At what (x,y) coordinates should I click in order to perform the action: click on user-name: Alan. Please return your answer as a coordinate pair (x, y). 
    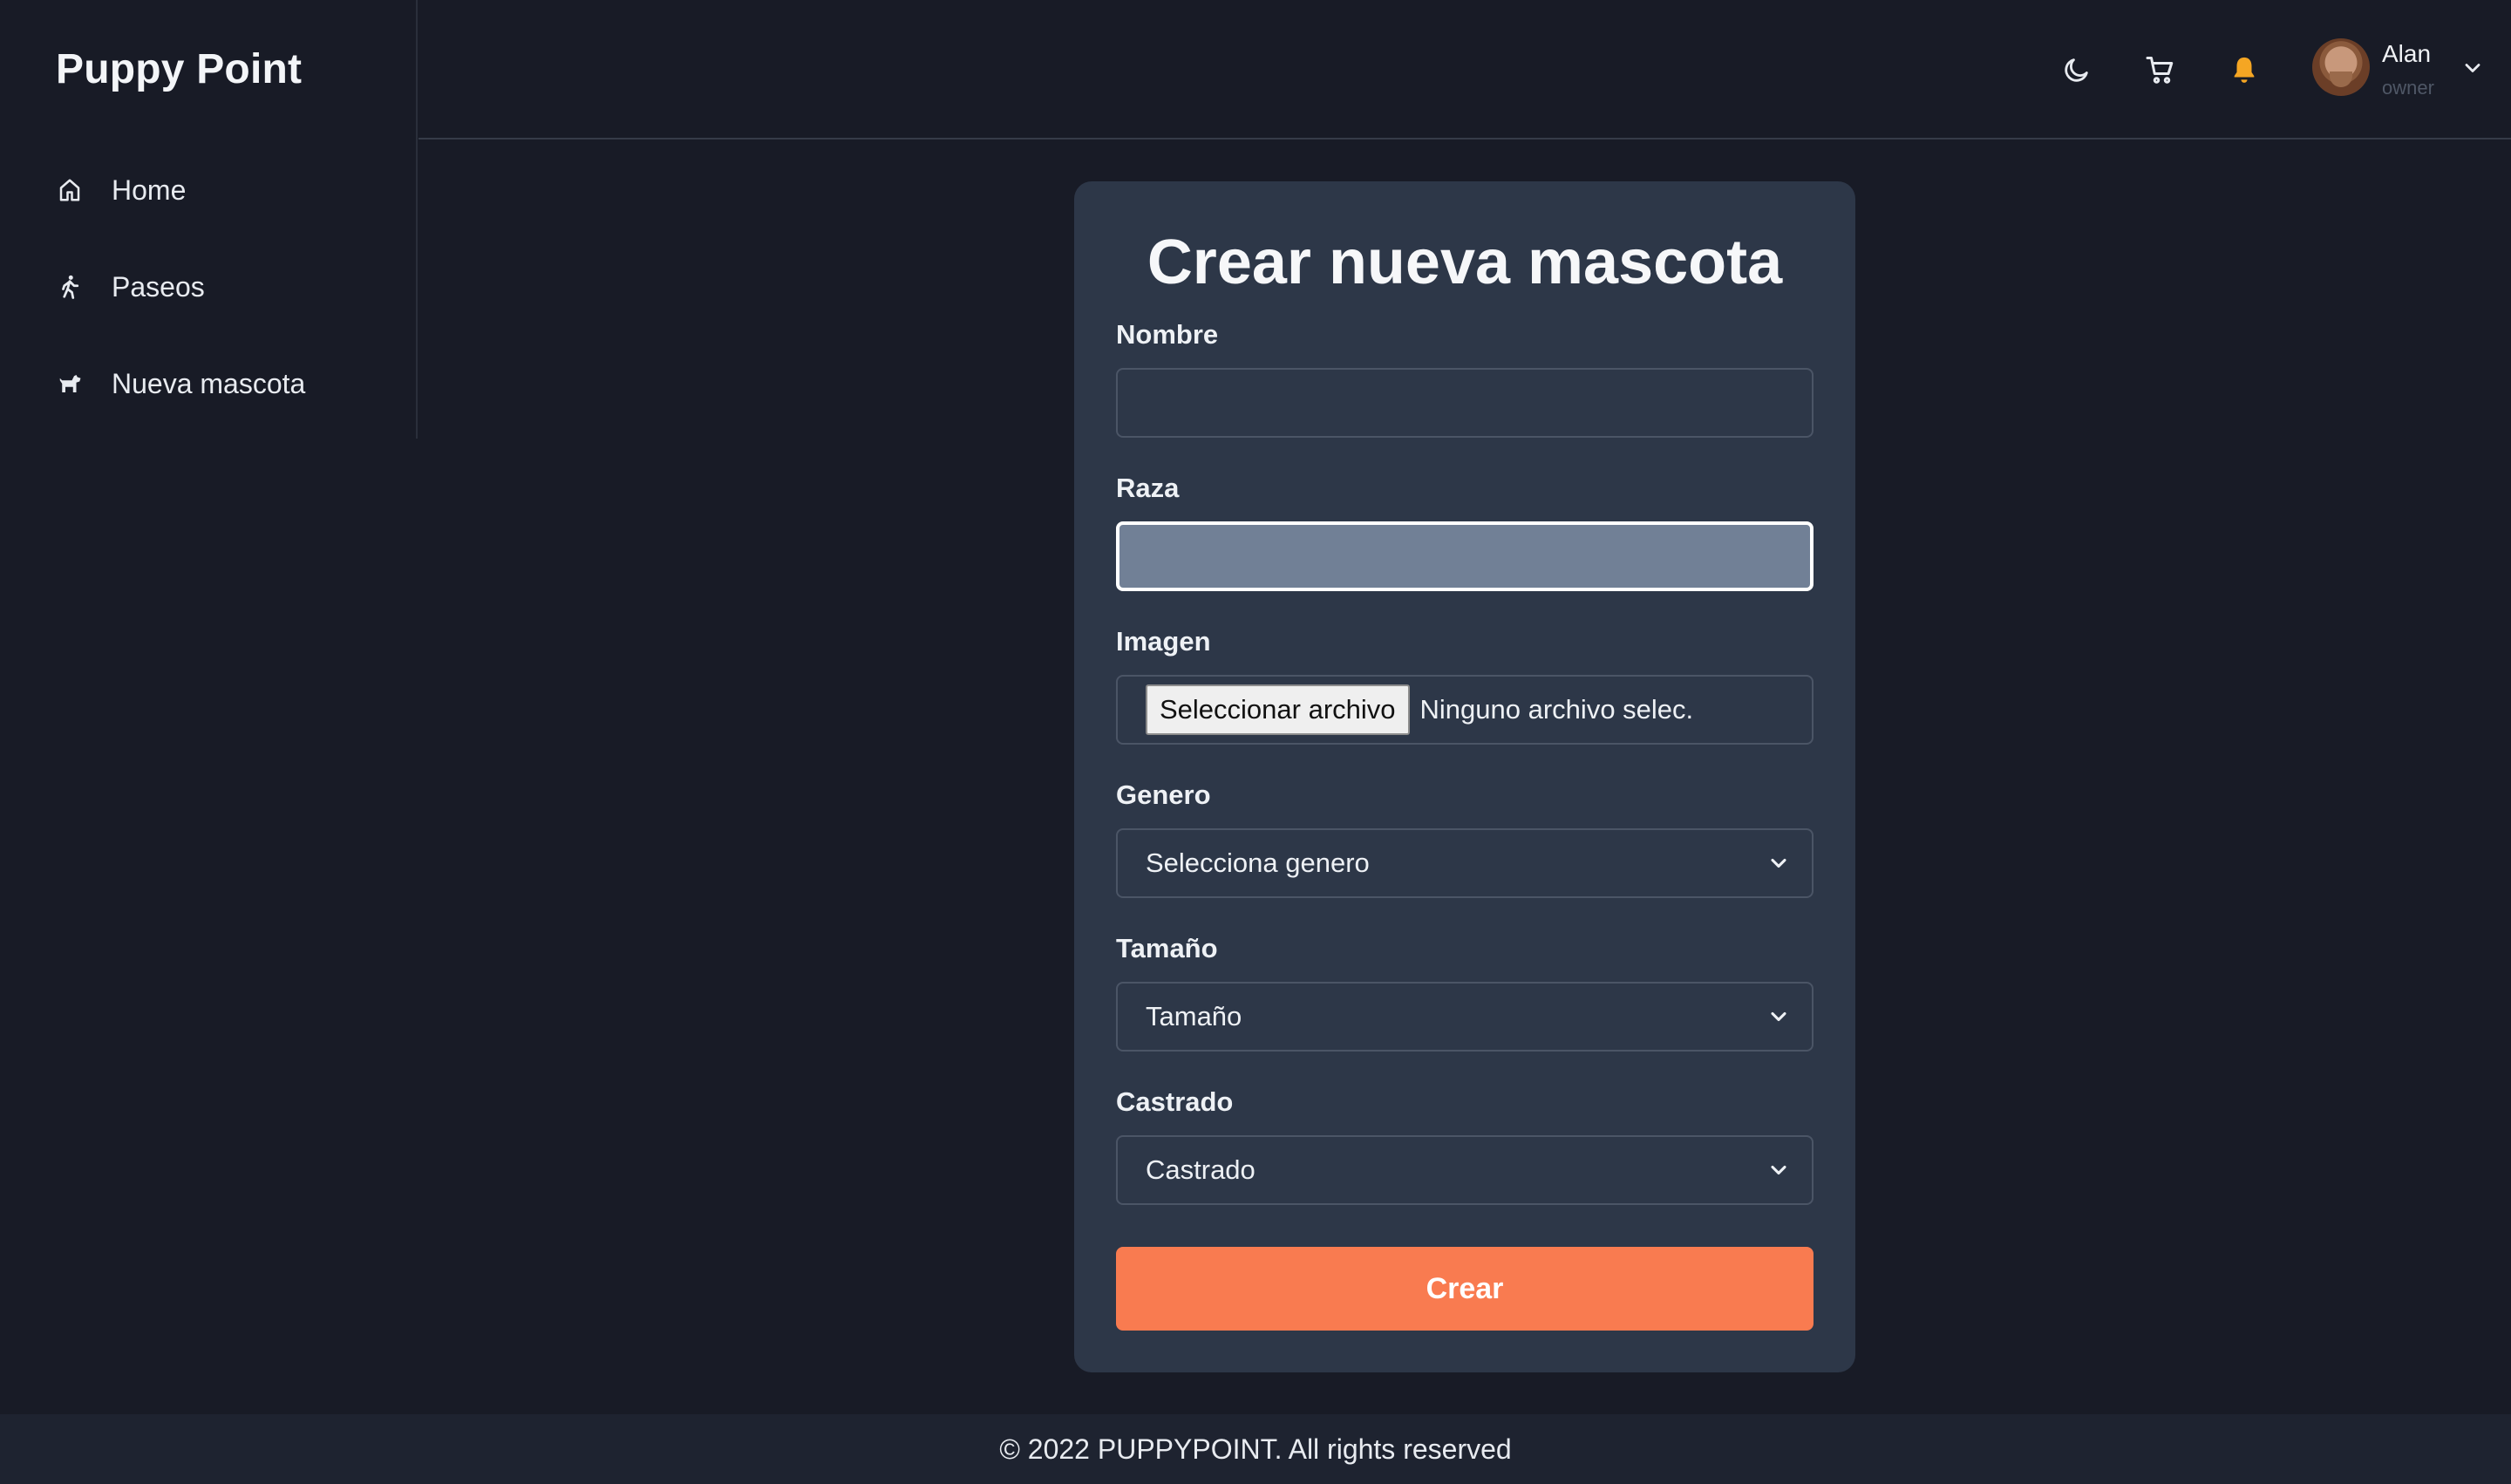
    Looking at the image, I should click on (2407, 53).